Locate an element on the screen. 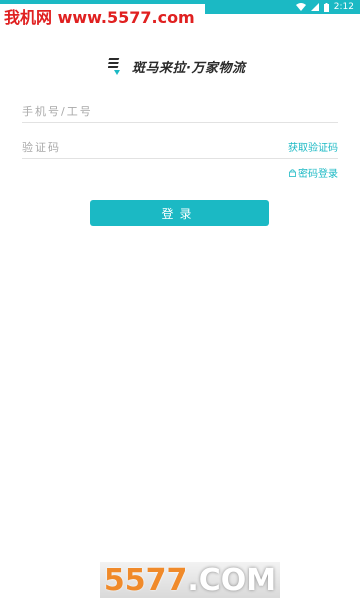 This screenshot has height=600, width=360. battery-icon is located at coordinates (326, 7).